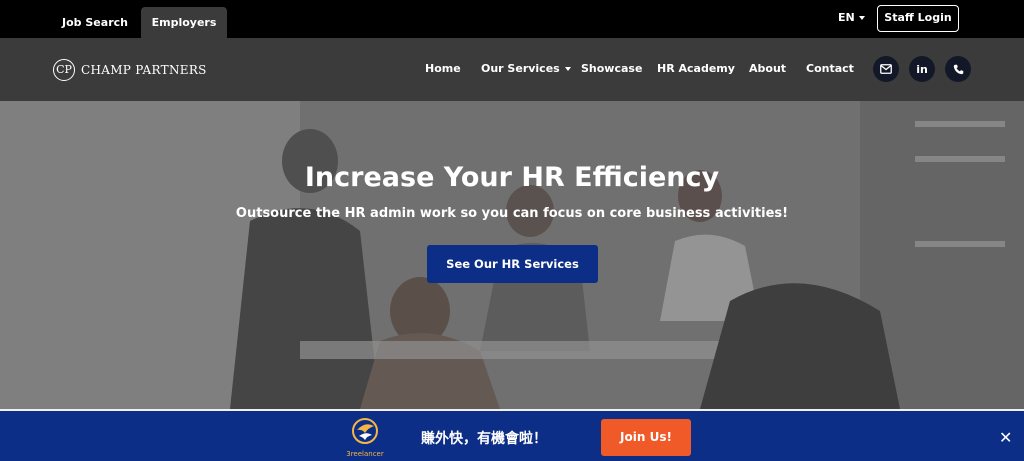  What do you see at coordinates (184, 22) in the screenshot?
I see `tab-employers: Employers` at bounding box center [184, 22].